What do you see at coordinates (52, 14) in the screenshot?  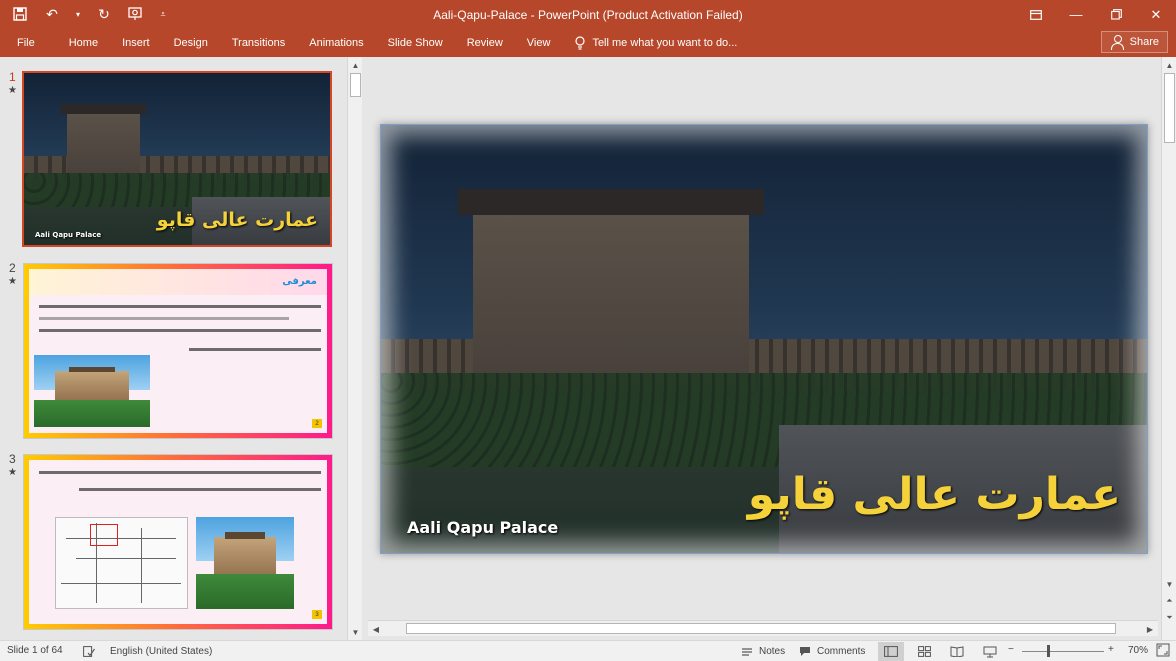 I see `undo-icon: ↶` at bounding box center [52, 14].